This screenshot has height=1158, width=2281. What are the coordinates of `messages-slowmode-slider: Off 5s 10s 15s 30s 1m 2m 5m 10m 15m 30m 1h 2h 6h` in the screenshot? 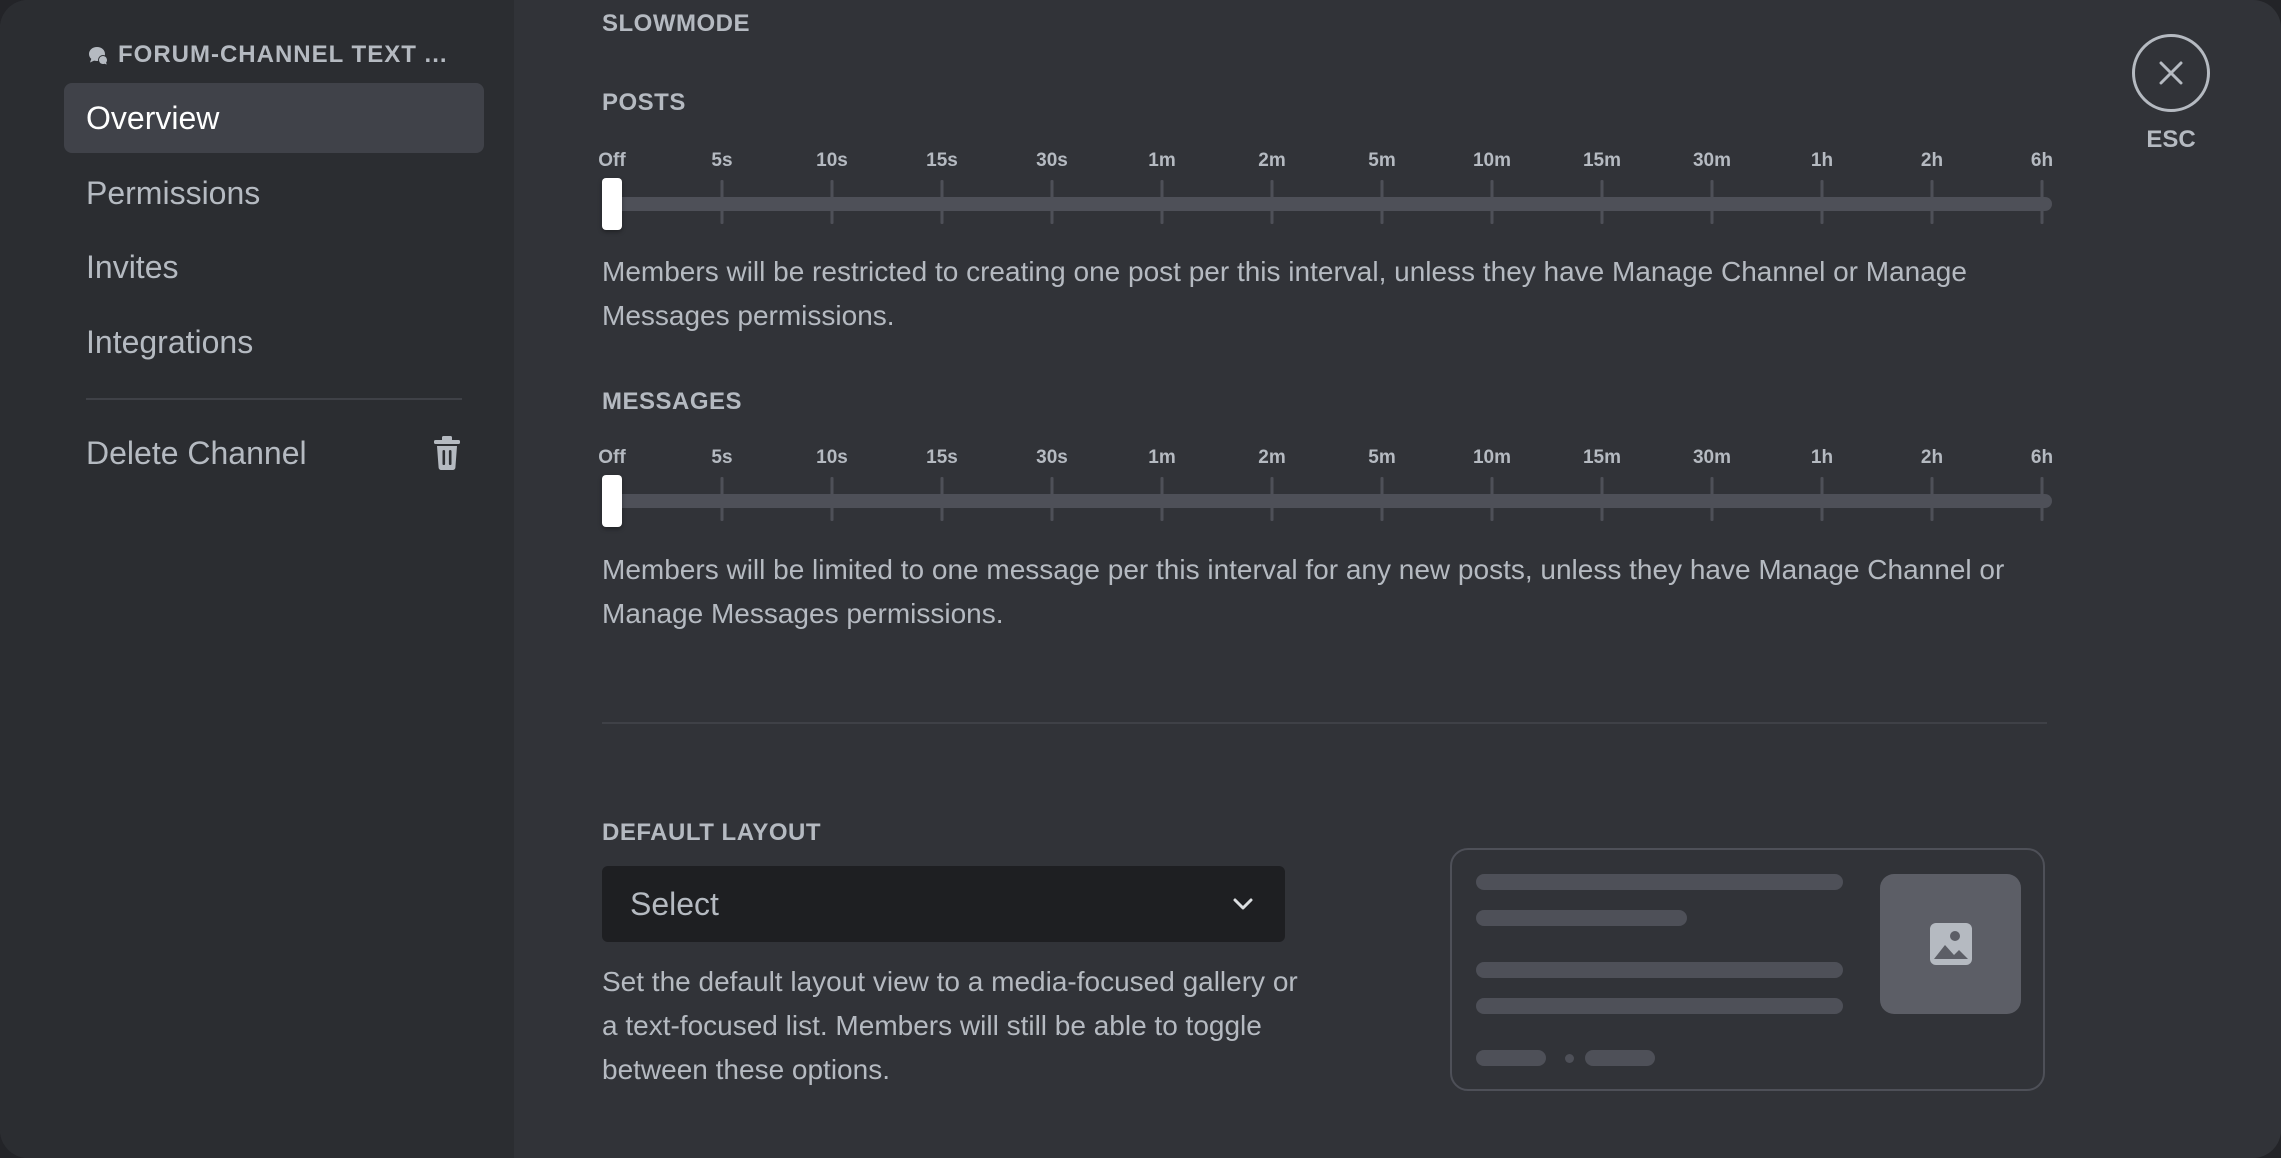 It's located at (1326, 502).